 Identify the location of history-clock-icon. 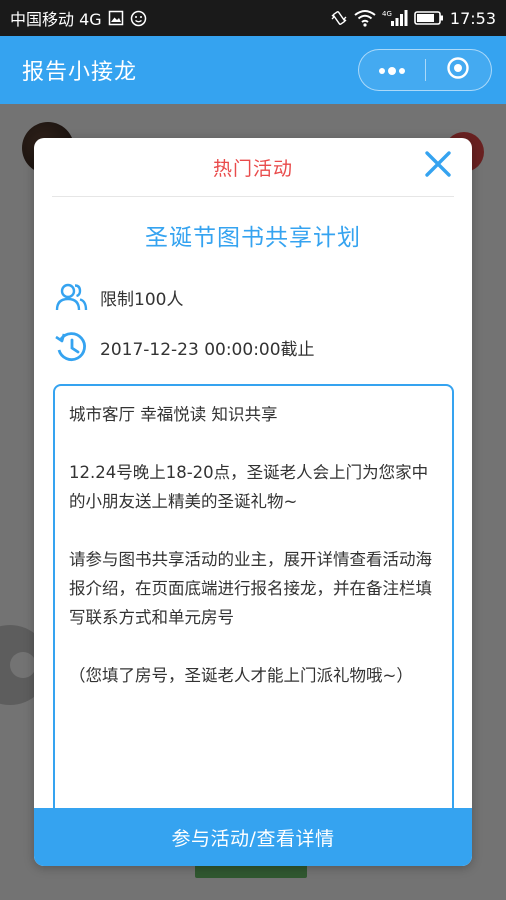
(71, 347).